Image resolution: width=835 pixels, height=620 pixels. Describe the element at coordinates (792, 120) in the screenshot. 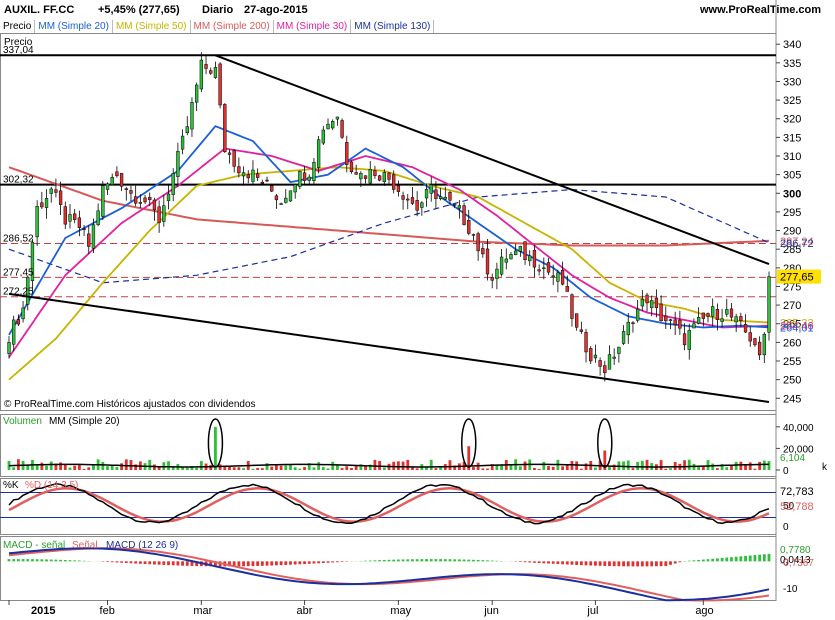

I see `y-tick-label: 320` at that location.